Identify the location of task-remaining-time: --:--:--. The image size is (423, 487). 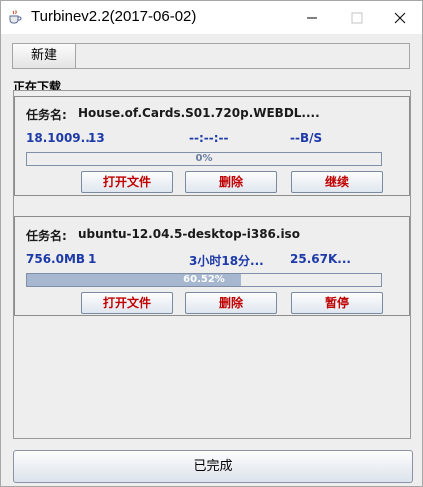
(209, 138).